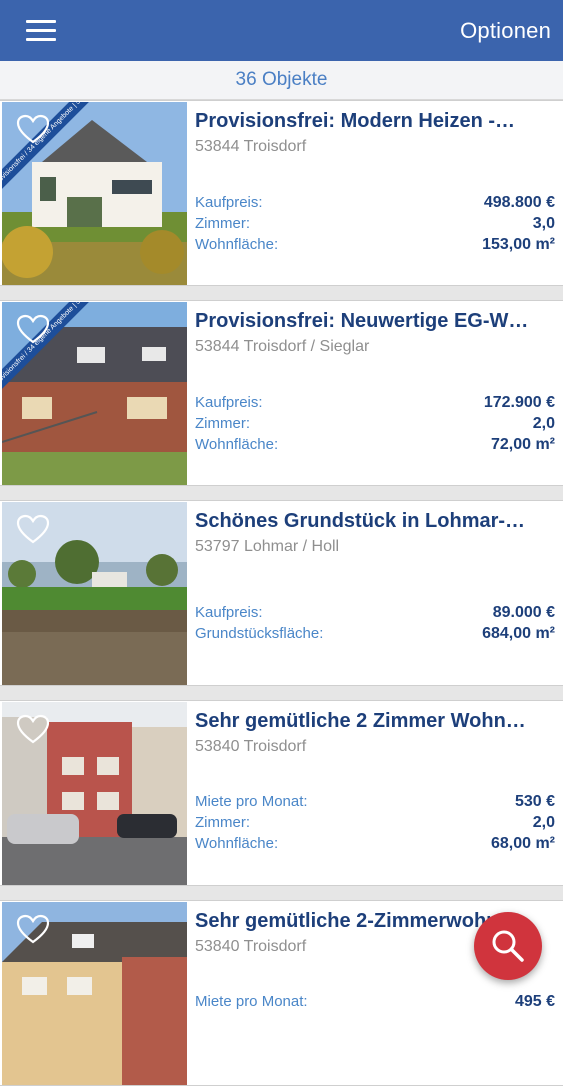  What do you see at coordinates (534, 1001) in the screenshot?
I see `detail-value: 495 €` at bounding box center [534, 1001].